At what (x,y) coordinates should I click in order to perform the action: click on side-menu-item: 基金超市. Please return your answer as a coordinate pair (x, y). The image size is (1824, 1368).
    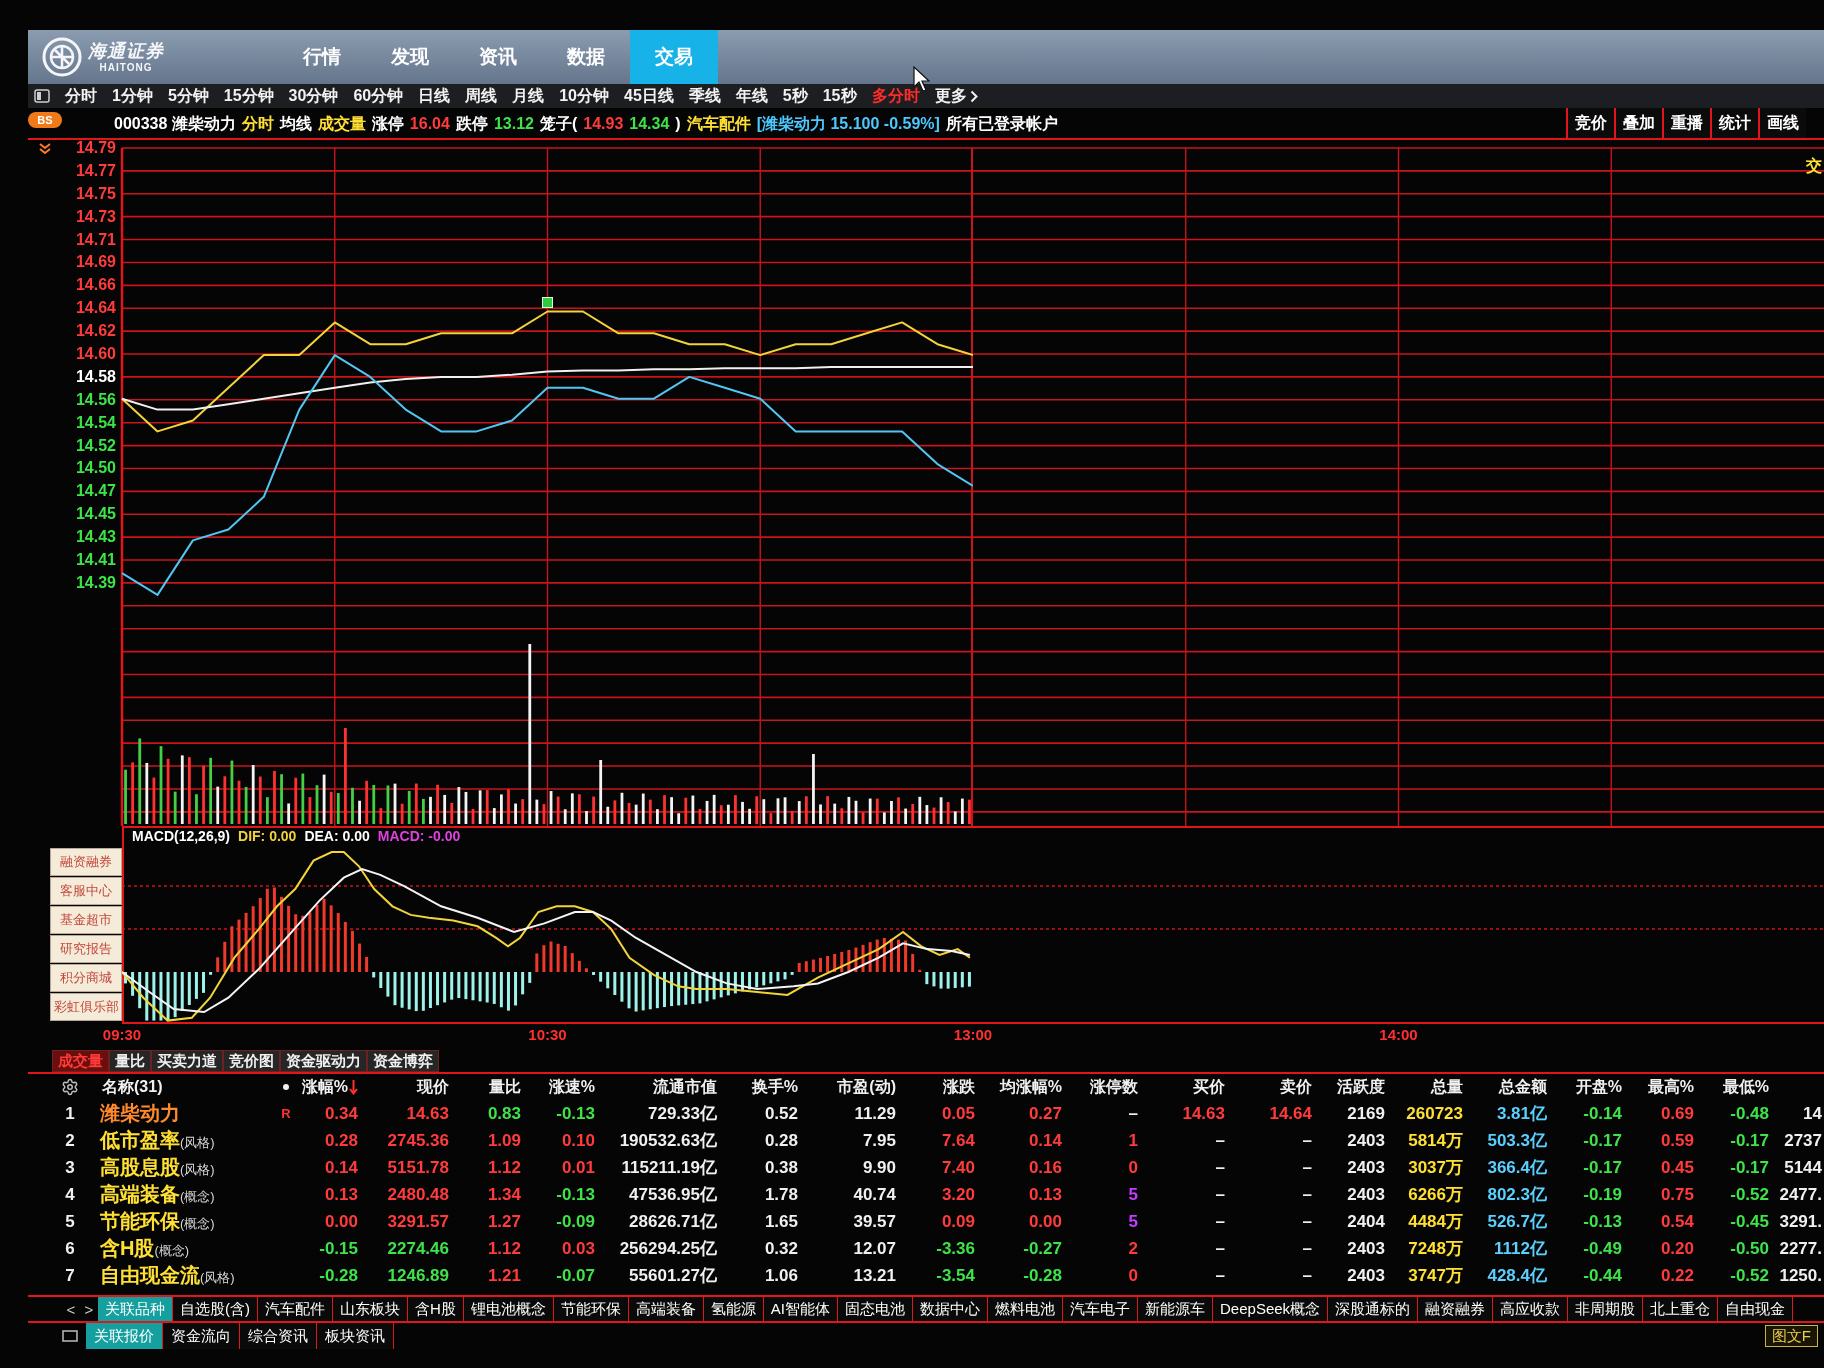
    Looking at the image, I should click on (86, 920).